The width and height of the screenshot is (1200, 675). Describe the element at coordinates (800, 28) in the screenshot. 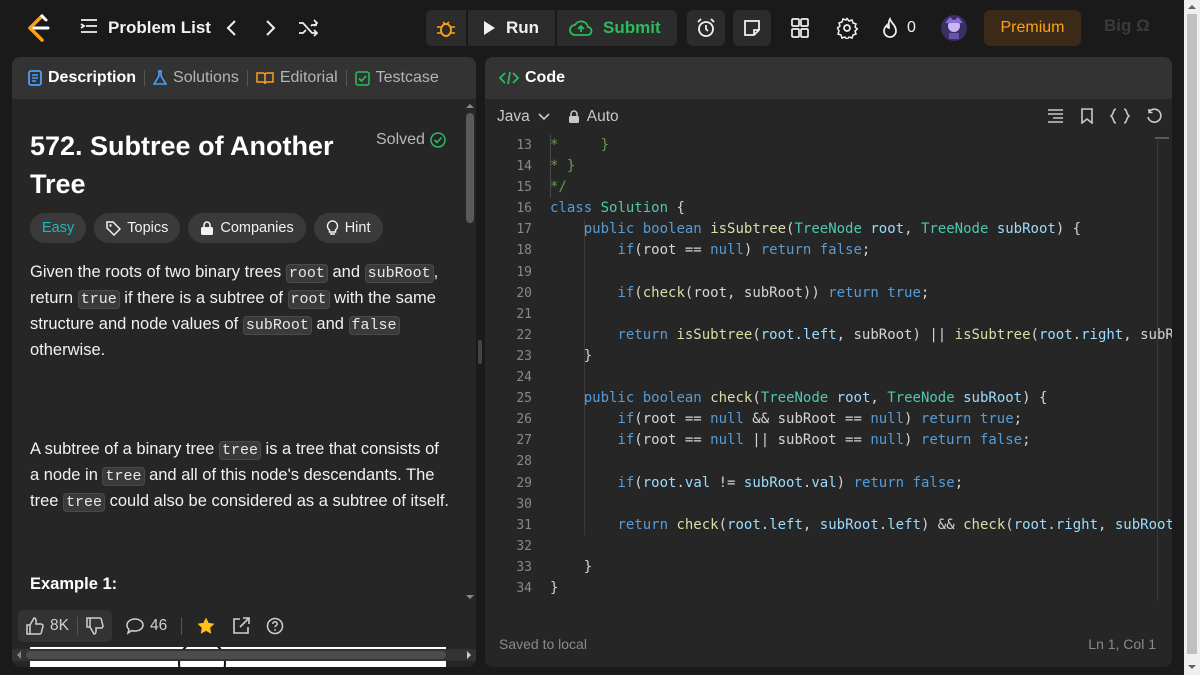

I see `layout-button` at that location.